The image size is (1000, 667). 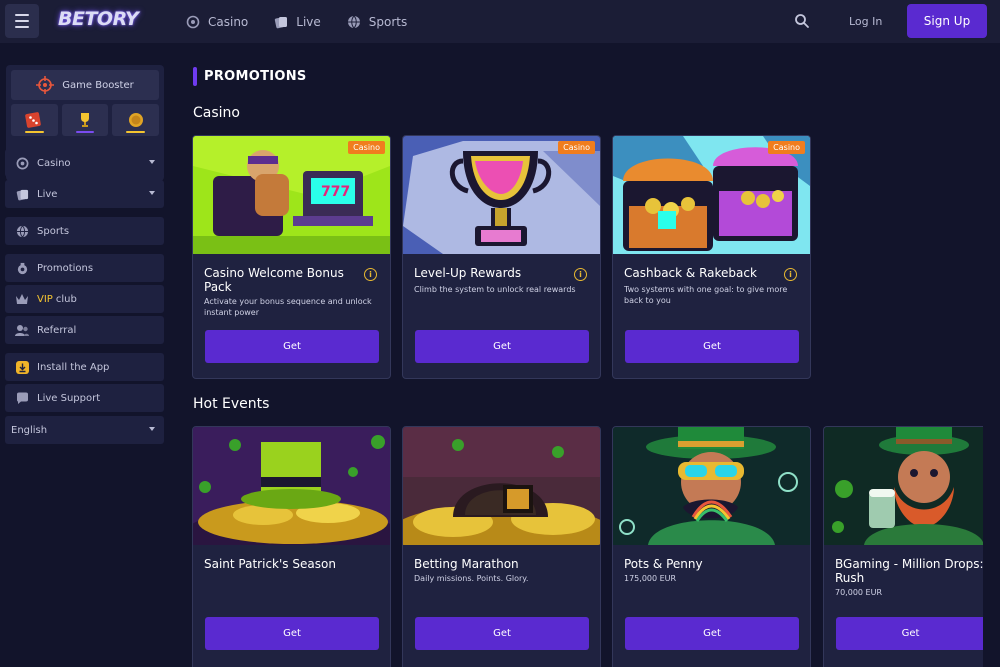 I want to click on vip-label: VIP, so click(x=45, y=299).